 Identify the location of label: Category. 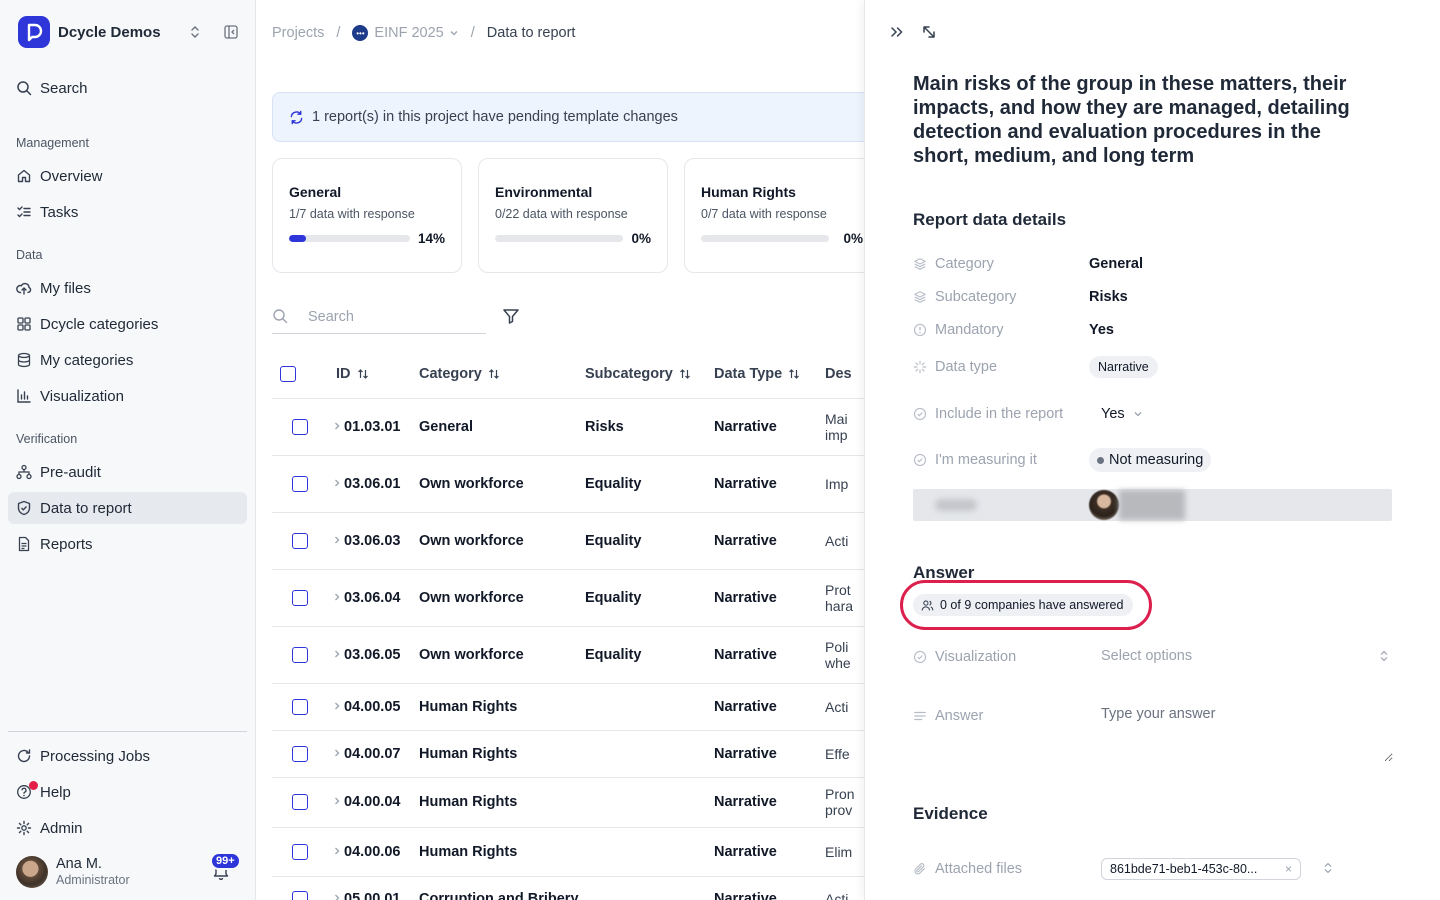
(964, 264).